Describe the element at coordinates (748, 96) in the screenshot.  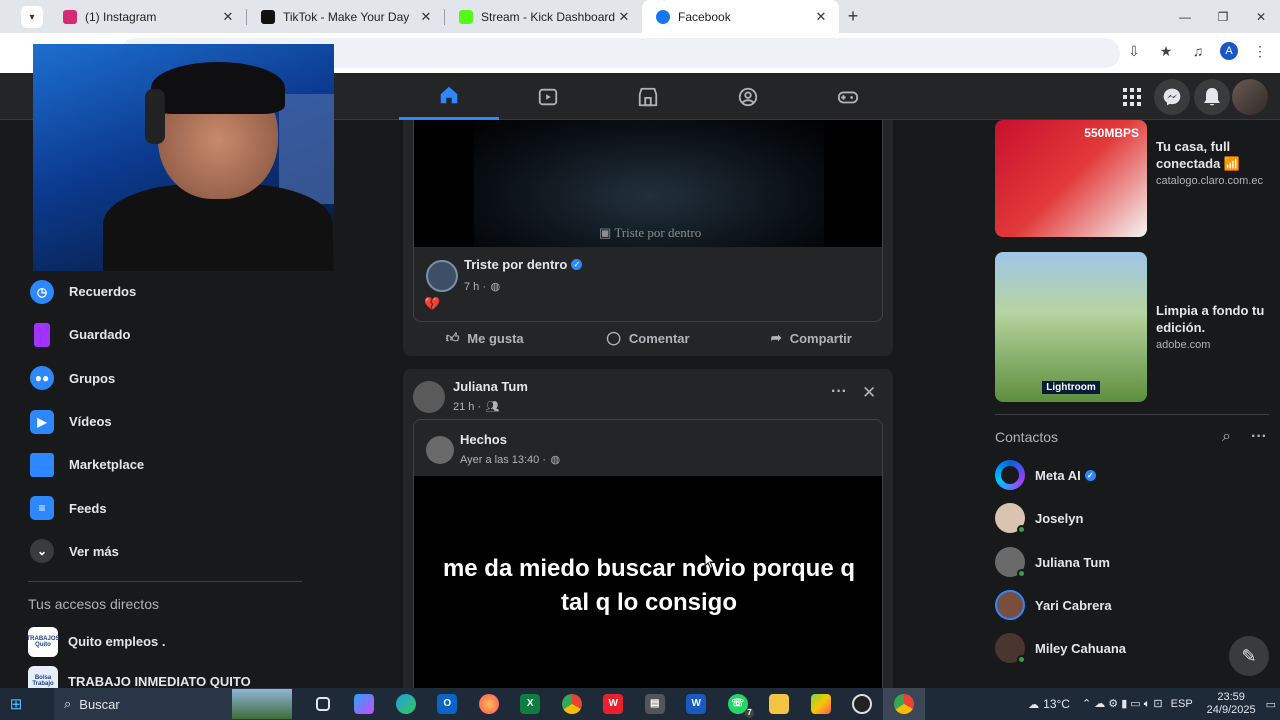
I see `groups-tab` at that location.